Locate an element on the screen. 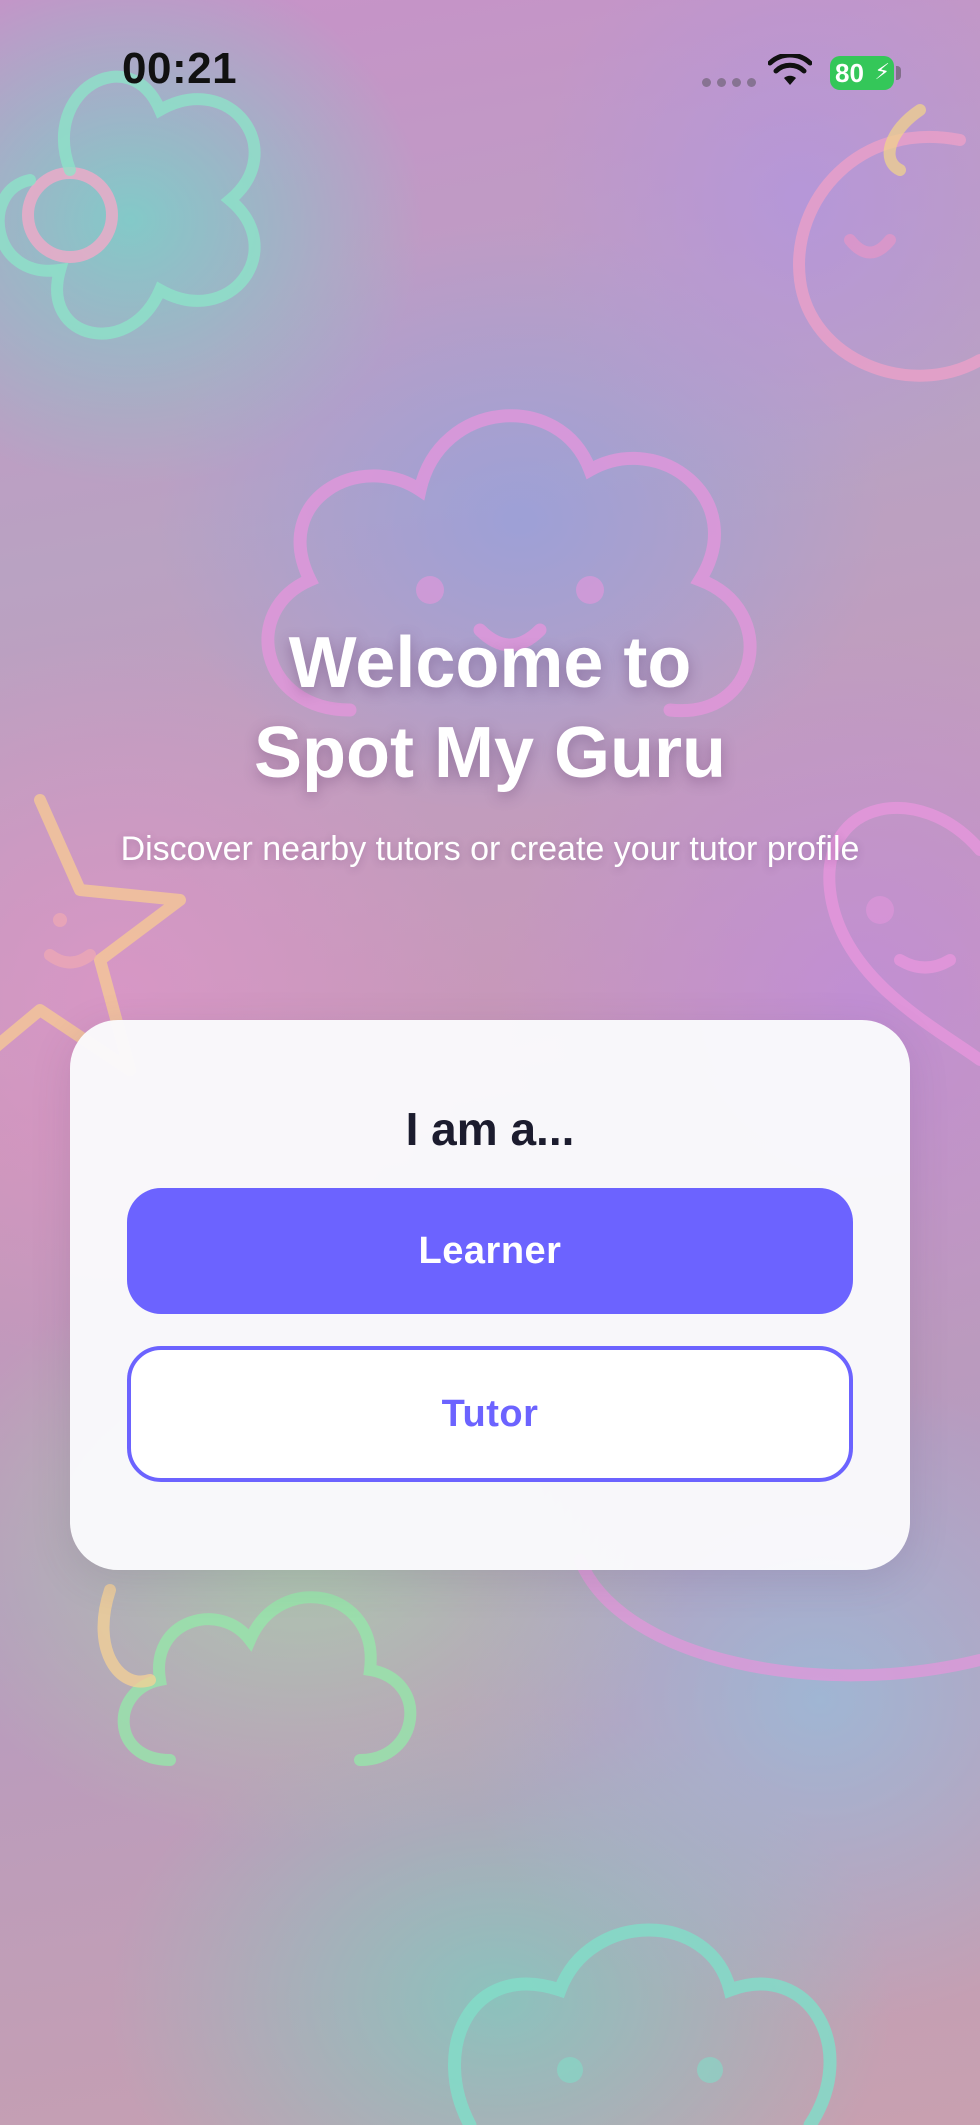  battery-icon: 80 ⚡ is located at coordinates (862, 73).